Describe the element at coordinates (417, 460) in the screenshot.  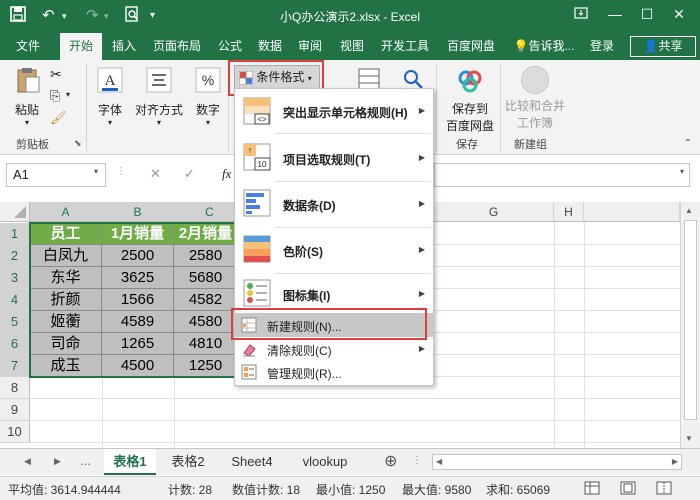
I see `tab-splitter-icon: ⋮` at that location.